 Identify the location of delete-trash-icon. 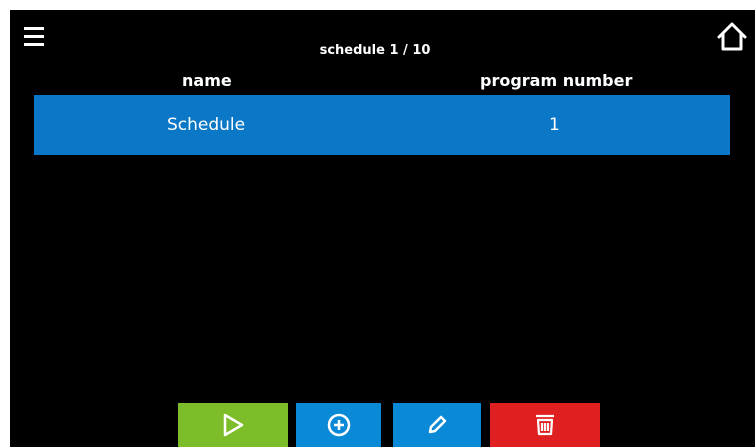
(545, 425).